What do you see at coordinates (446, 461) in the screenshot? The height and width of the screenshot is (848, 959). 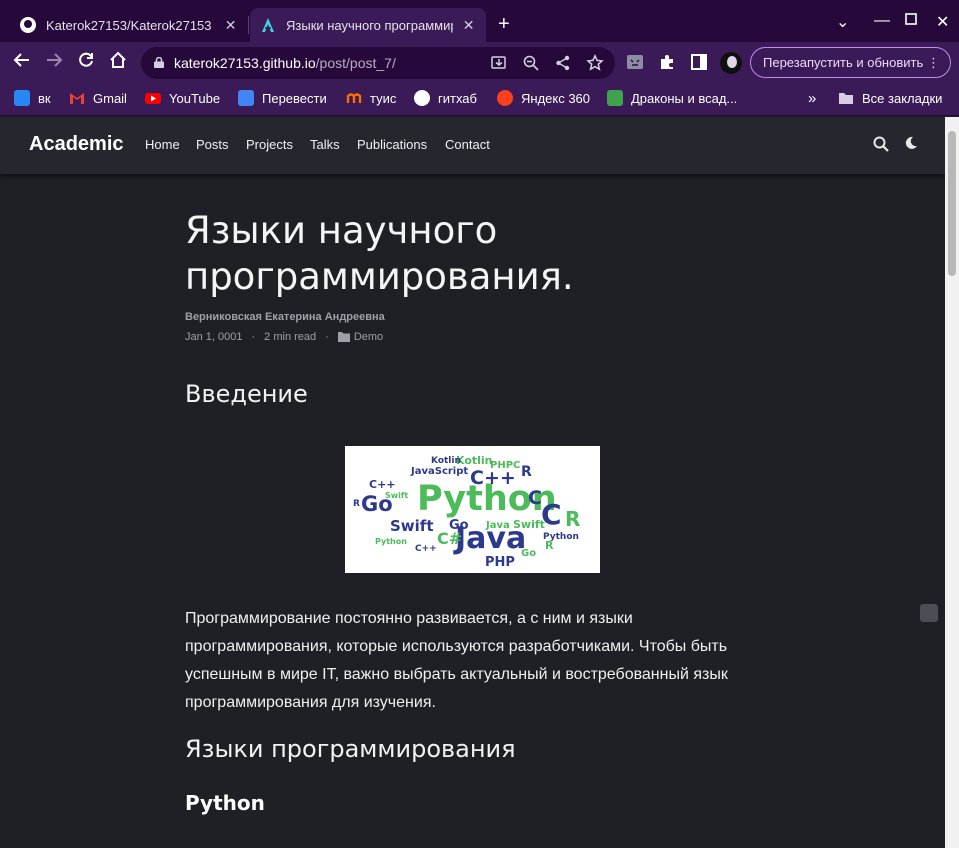 I see `svg-text: Kotlin` at bounding box center [446, 461].